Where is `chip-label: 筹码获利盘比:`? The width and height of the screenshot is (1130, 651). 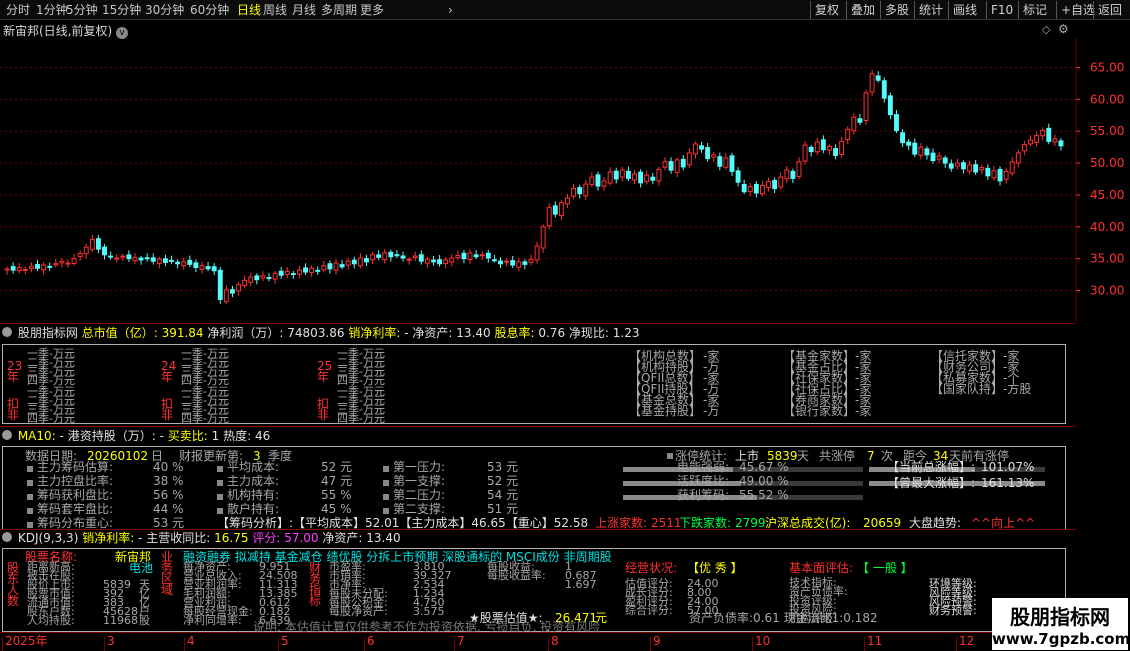 chip-label: 筹码获利盘比: is located at coordinates (75, 495).